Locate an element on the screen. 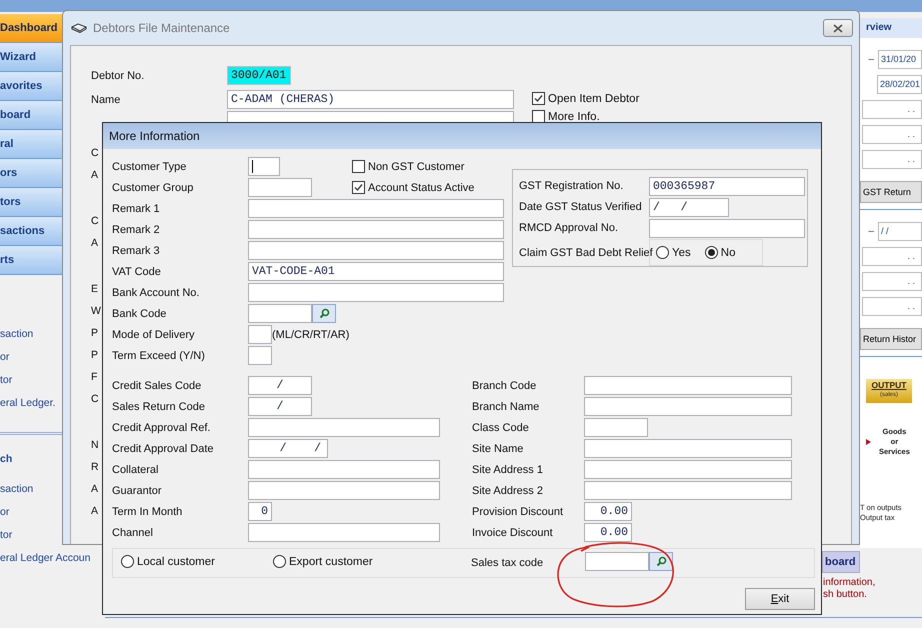 The height and width of the screenshot is (628, 922). checkbox-option: Non GST Customer is located at coordinates (408, 166).